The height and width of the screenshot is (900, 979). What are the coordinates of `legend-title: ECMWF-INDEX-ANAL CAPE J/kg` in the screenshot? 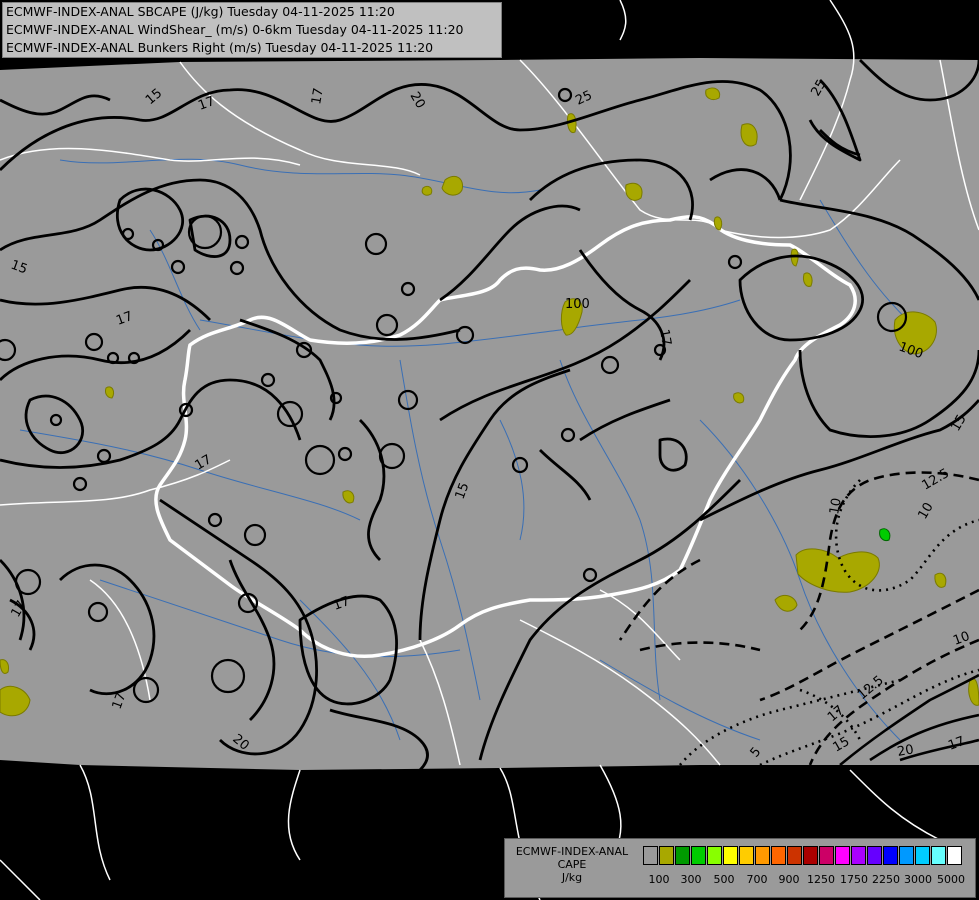 It's located at (572, 864).